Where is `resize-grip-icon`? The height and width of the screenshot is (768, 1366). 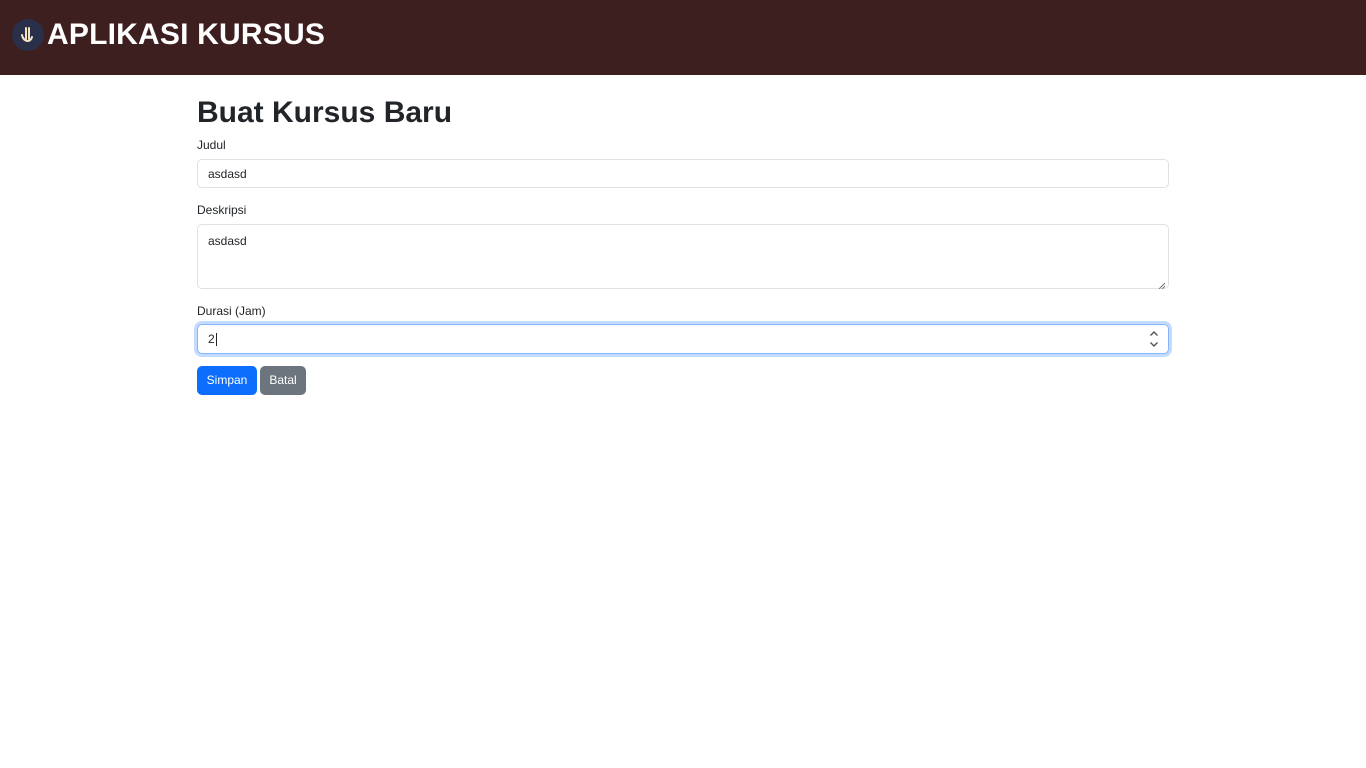
resize-grip-icon is located at coordinates (1161, 285).